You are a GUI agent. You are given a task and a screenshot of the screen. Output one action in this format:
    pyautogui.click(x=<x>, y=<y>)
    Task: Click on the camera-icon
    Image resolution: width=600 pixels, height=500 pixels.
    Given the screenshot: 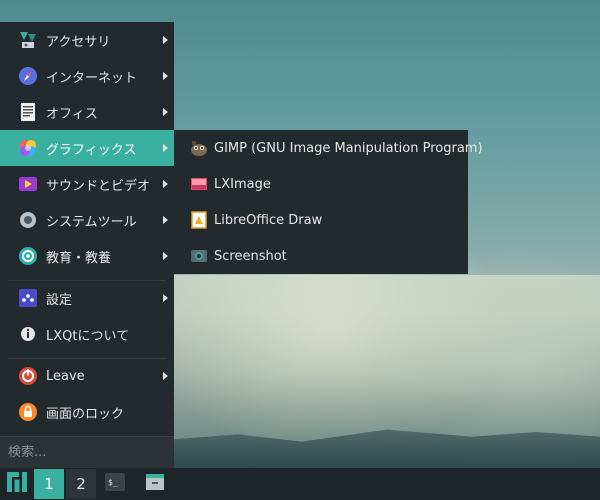 What is the action you would take?
    pyautogui.click(x=199, y=256)
    